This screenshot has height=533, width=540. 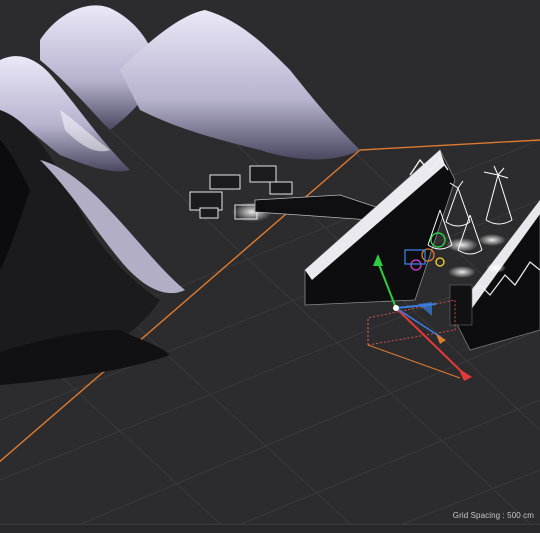 I want to click on grid-spacing-readout: Grid Spacing : 500 cm, so click(x=493, y=515).